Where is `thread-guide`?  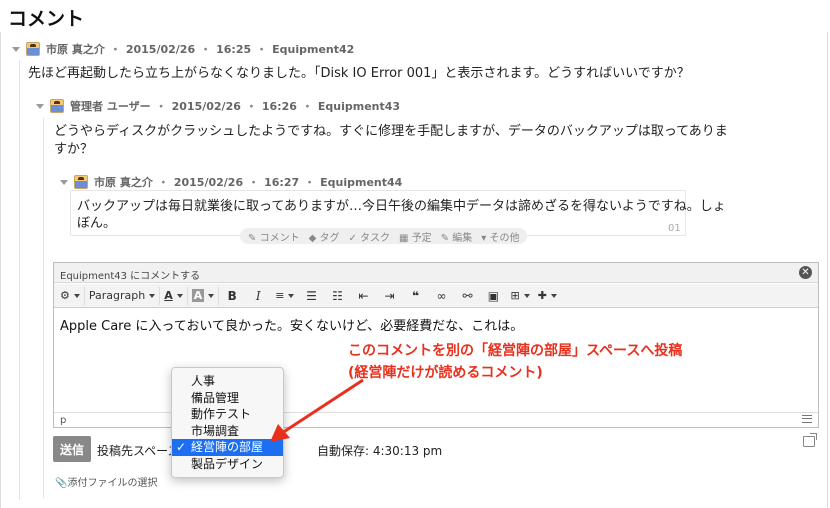
thread-guide is located at coordinates (19, 280).